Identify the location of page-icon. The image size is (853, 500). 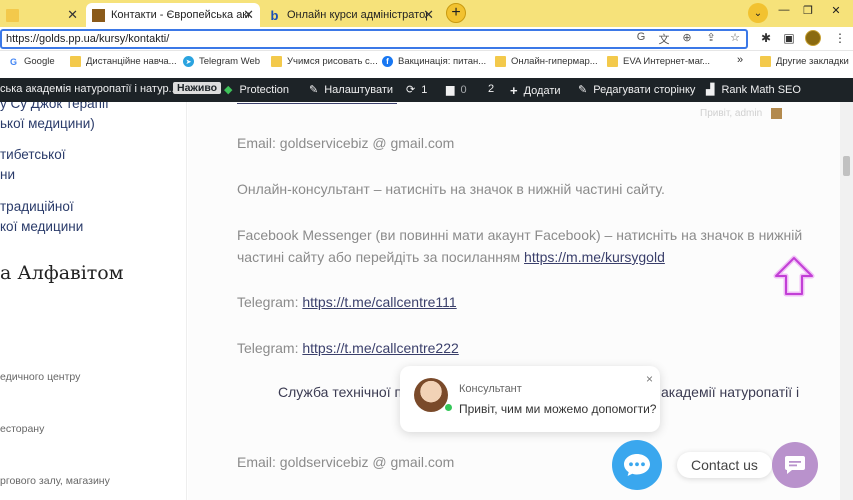
(12, 15).